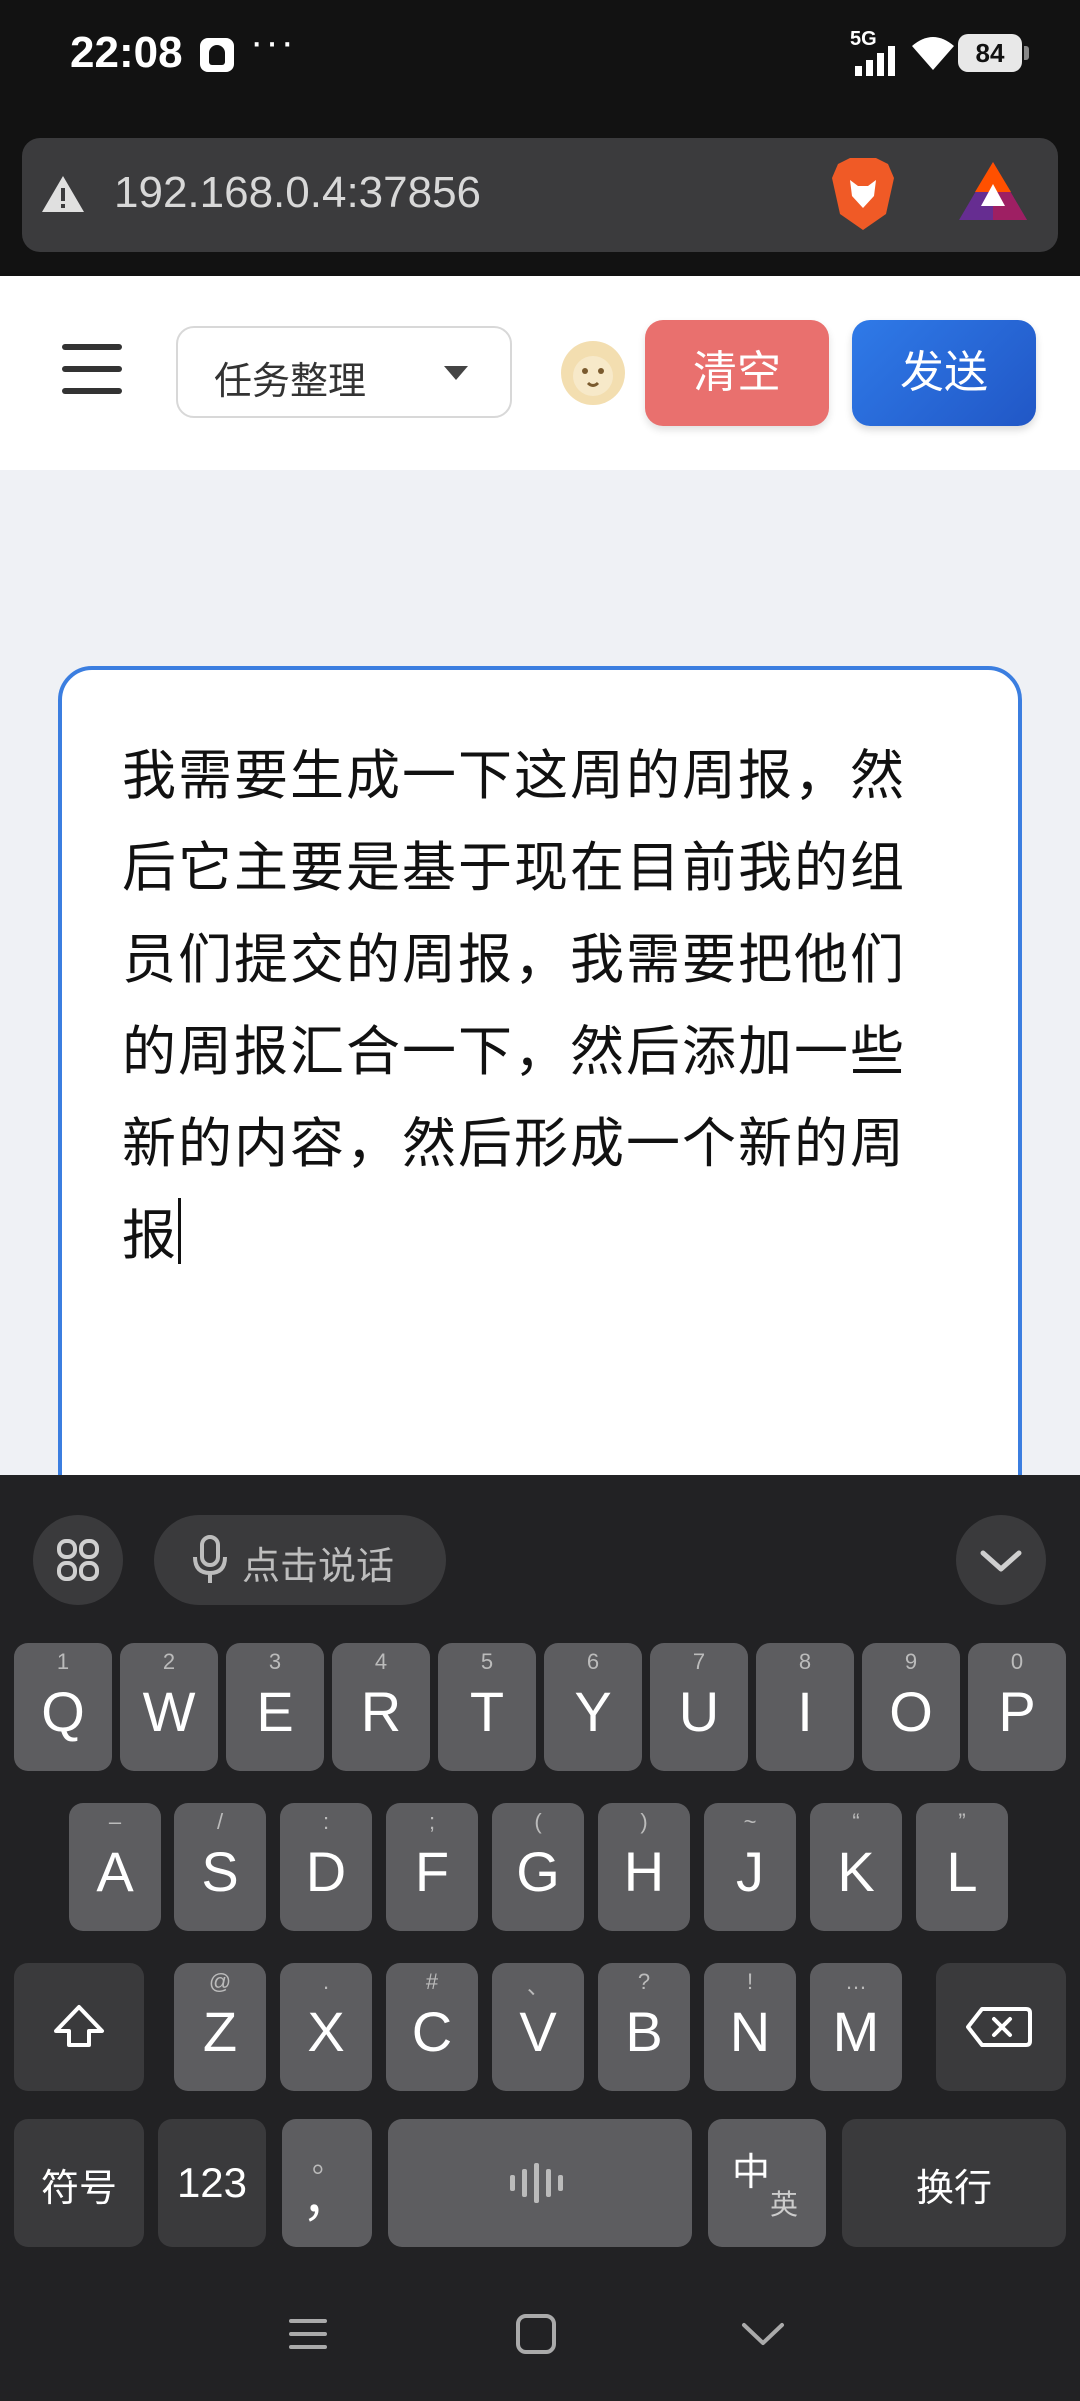 The width and height of the screenshot is (1080, 2401). What do you see at coordinates (432, 1867) in the screenshot?
I see `key-f: ; F` at bounding box center [432, 1867].